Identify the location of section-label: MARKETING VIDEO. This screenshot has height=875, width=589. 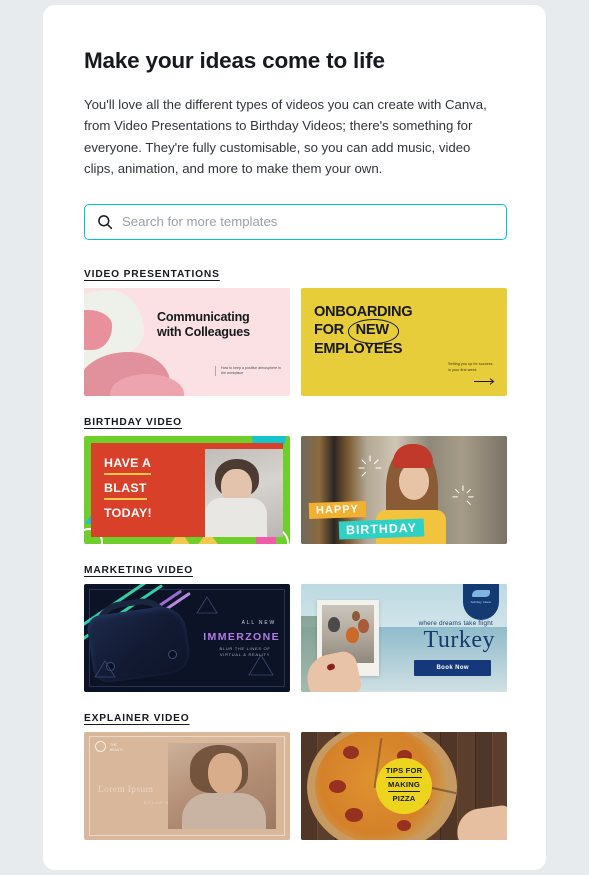
(138, 570).